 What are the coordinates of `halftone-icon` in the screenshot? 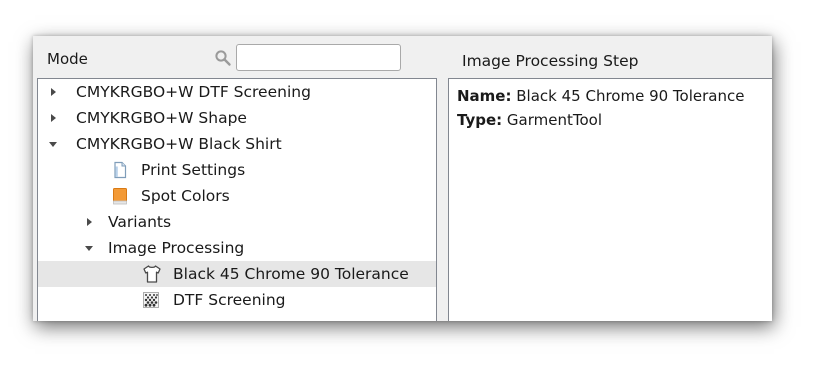 It's located at (151, 300).